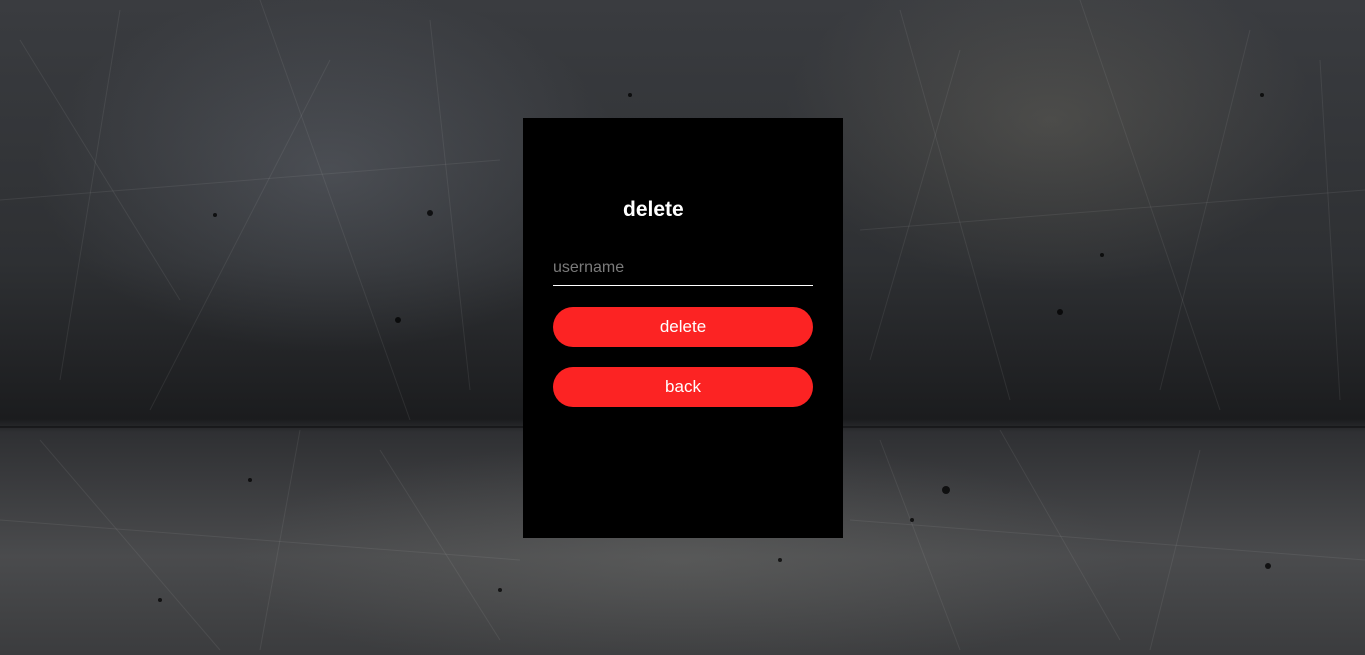  What do you see at coordinates (683, 268) in the screenshot?
I see `username-input` at bounding box center [683, 268].